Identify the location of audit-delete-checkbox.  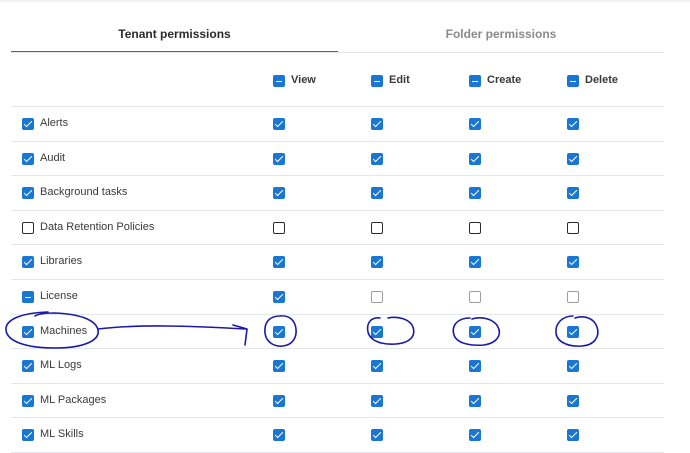
(573, 158).